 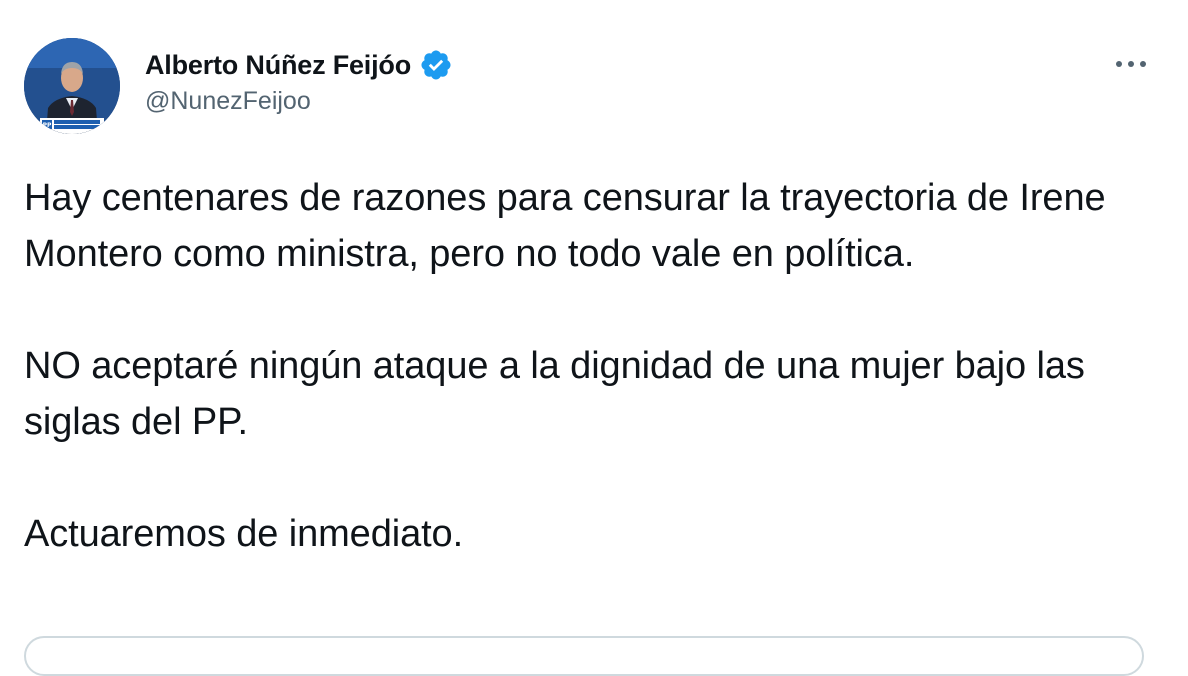 I want to click on avatar-image: PP, so click(x=72, y=86).